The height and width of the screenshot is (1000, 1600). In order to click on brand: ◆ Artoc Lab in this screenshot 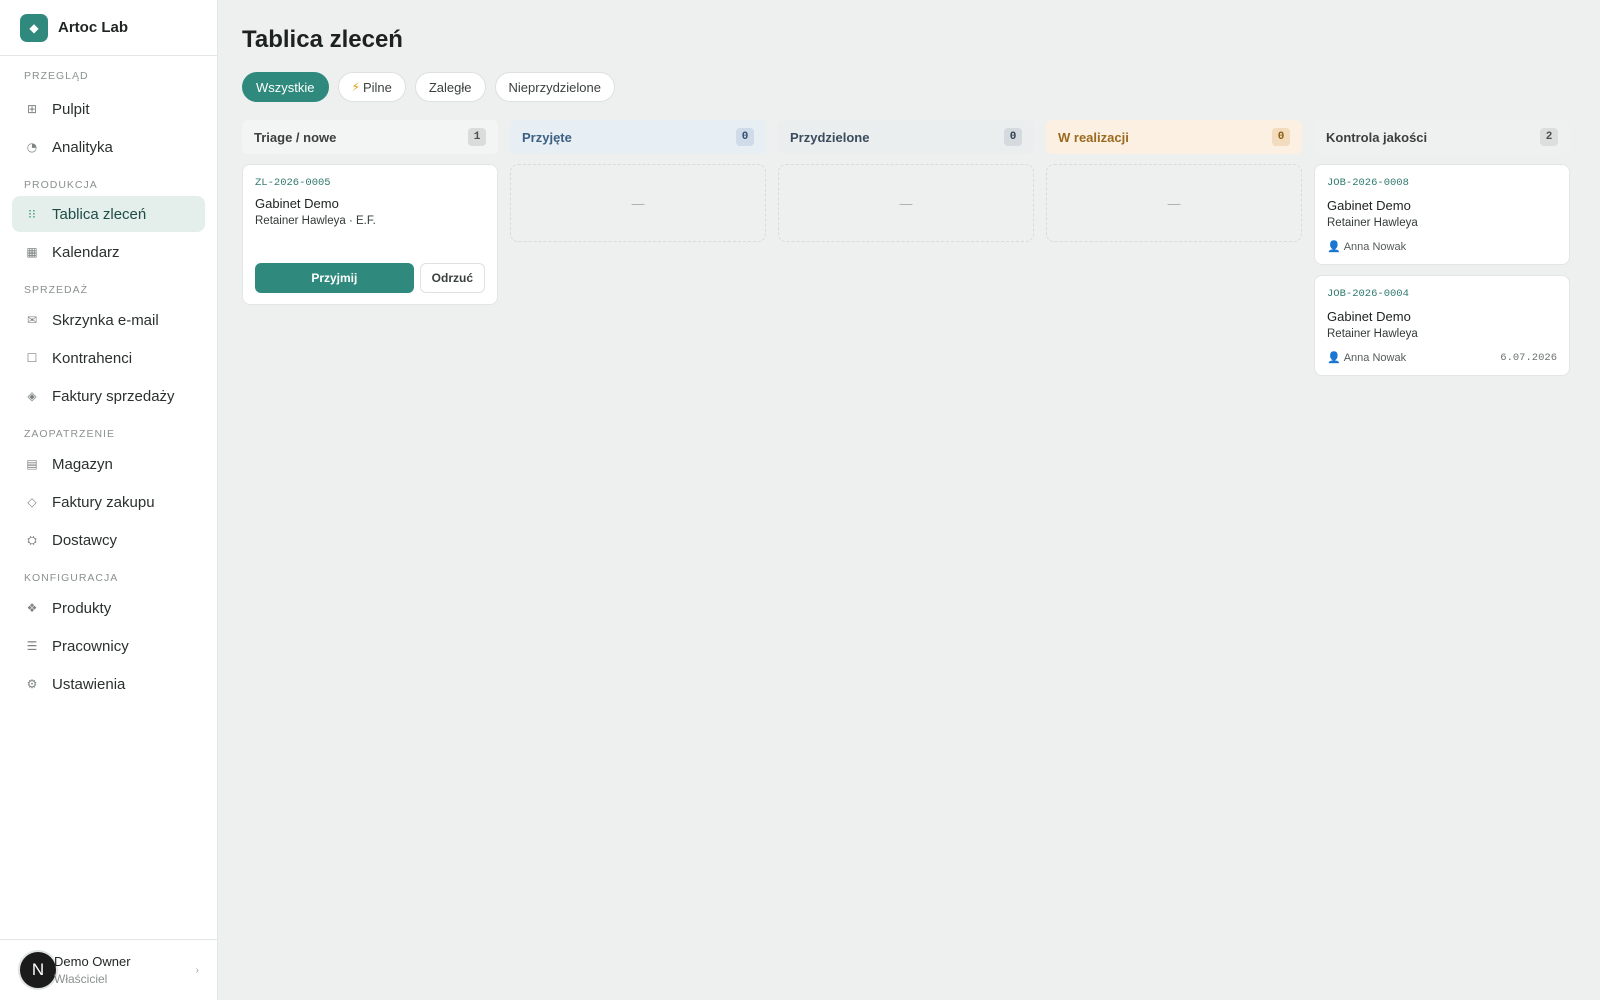, I will do `click(108, 28)`.